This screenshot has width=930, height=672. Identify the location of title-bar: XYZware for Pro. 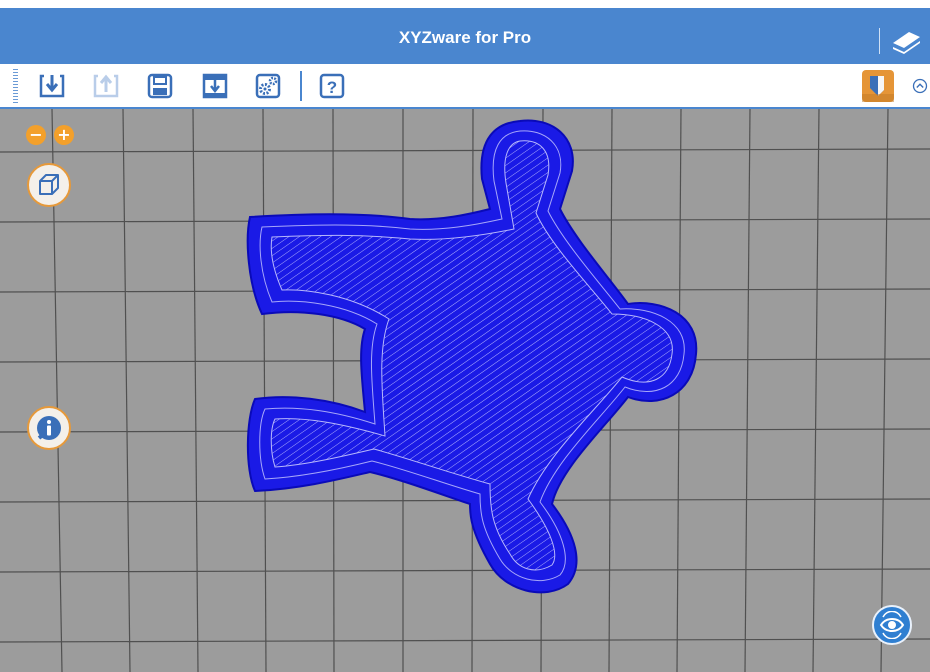
(465, 36).